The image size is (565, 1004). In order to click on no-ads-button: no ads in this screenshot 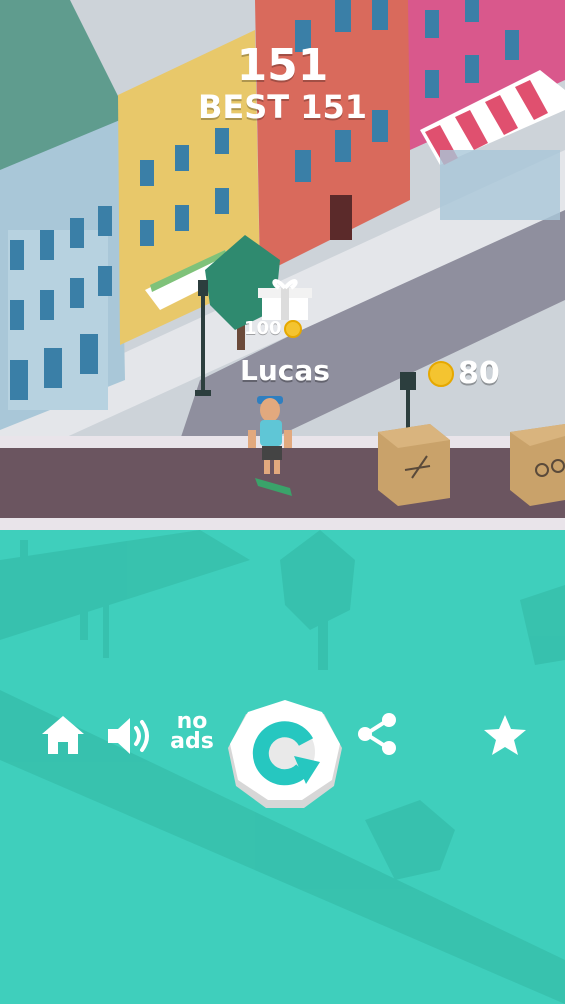, I will do `click(192, 732)`.